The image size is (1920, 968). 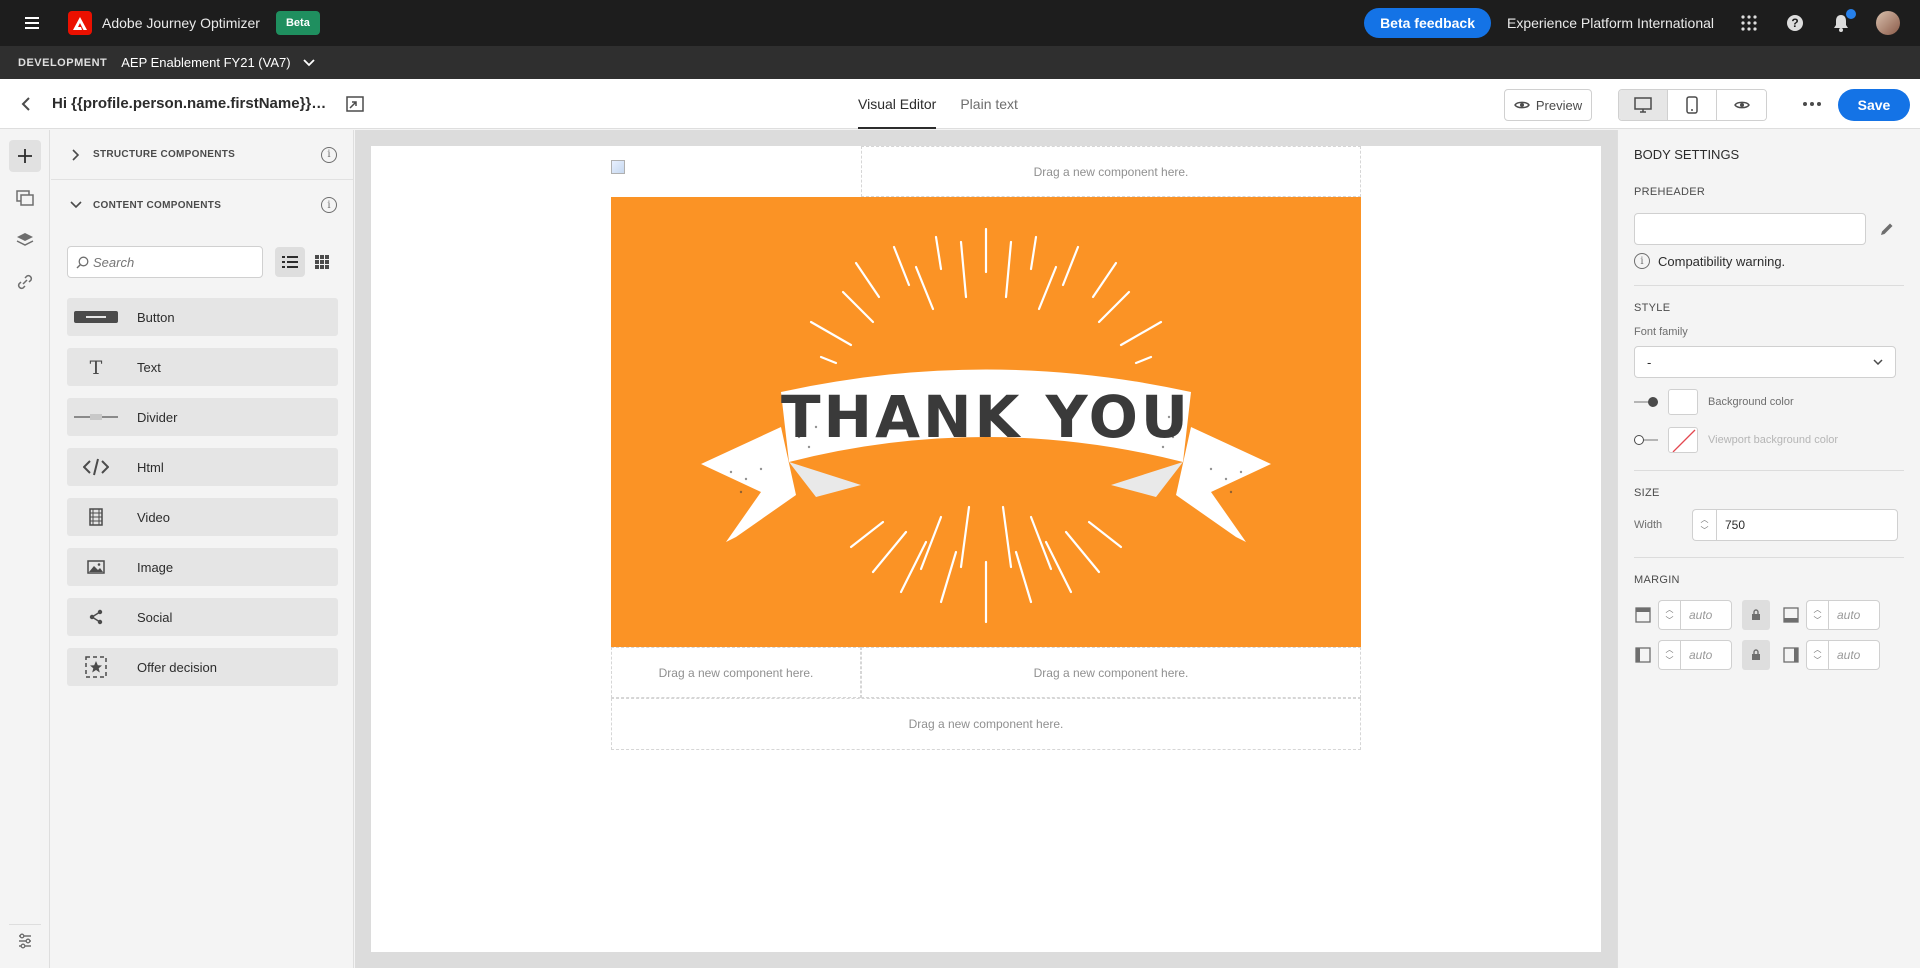 I want to click on component-offer-decision: Offer decision, so click(x=202, y=667).